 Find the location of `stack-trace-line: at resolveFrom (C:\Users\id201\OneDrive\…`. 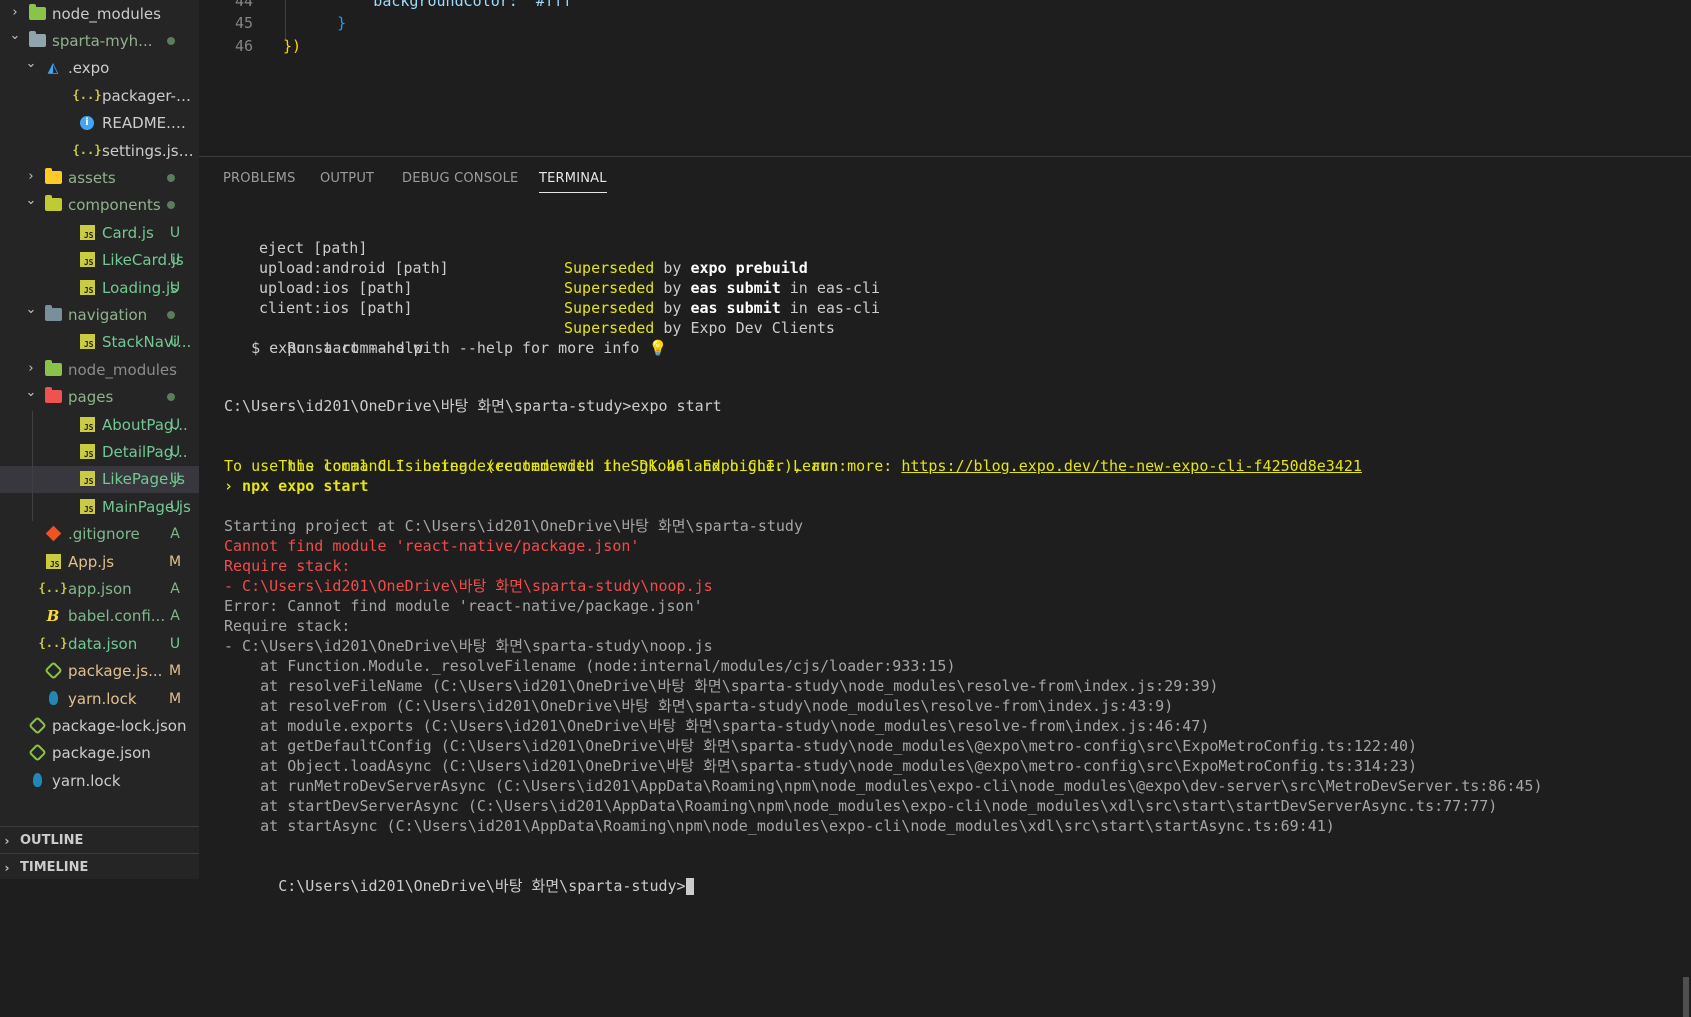

stack-trace-line: at resolveFrom (C:\Users\id201\OneDrive\… is located at coordinates (699, 706).